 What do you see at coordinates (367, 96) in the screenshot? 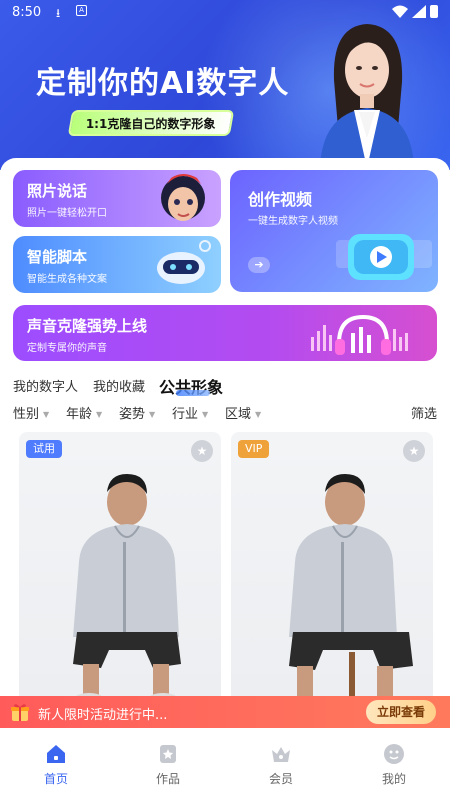
I see `digital-woman-illustration` at bounding box center [367, 96].